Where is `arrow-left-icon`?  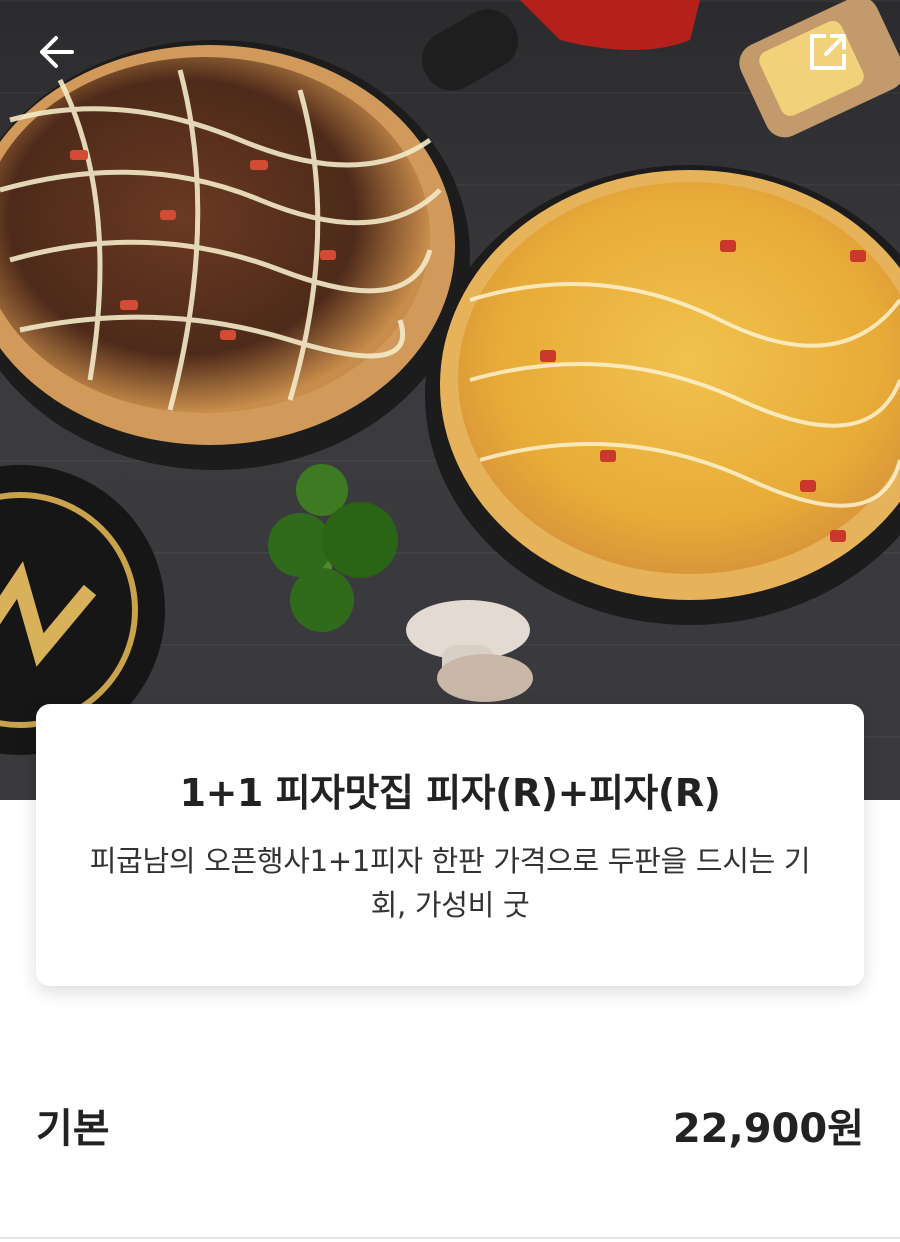 arrow-left-icon is located at coordinates (57, 52).